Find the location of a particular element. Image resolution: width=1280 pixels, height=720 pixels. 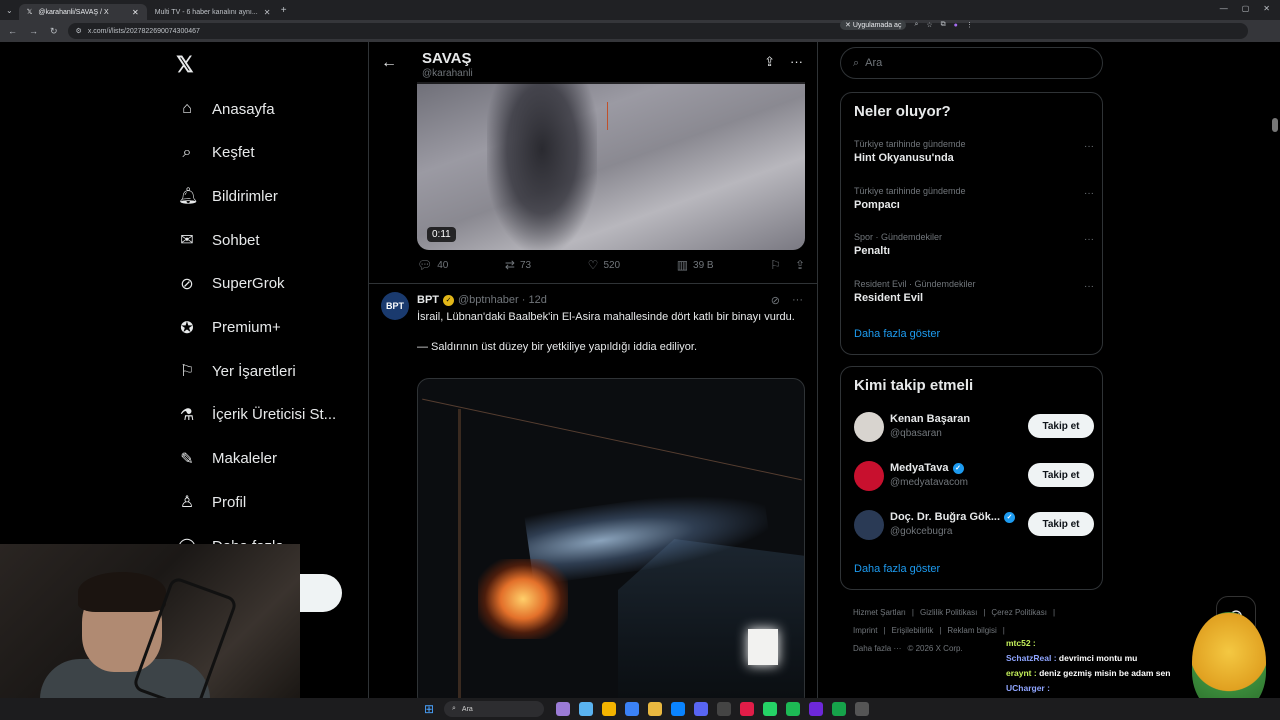

menu-icon: ⋮ is located at coordinates (969, 25).